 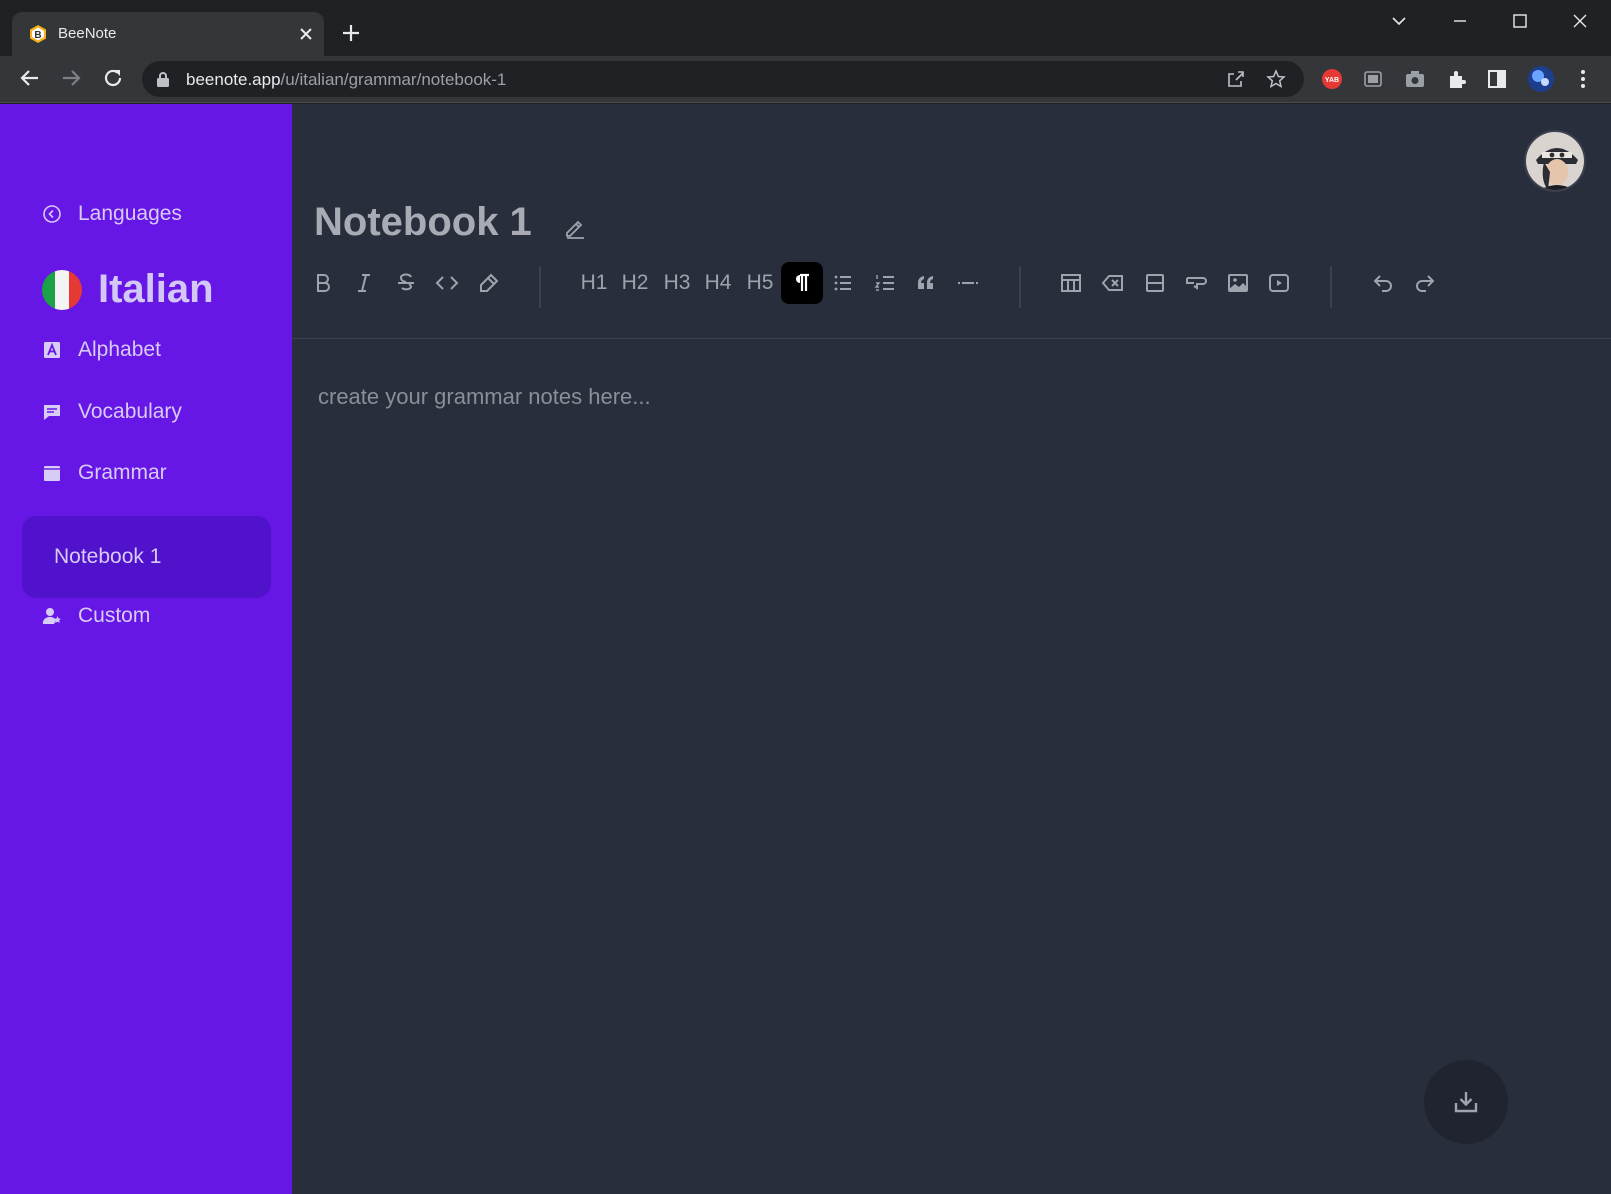 I want to click on heading-1-button: H1, so click(x=594, y=283).